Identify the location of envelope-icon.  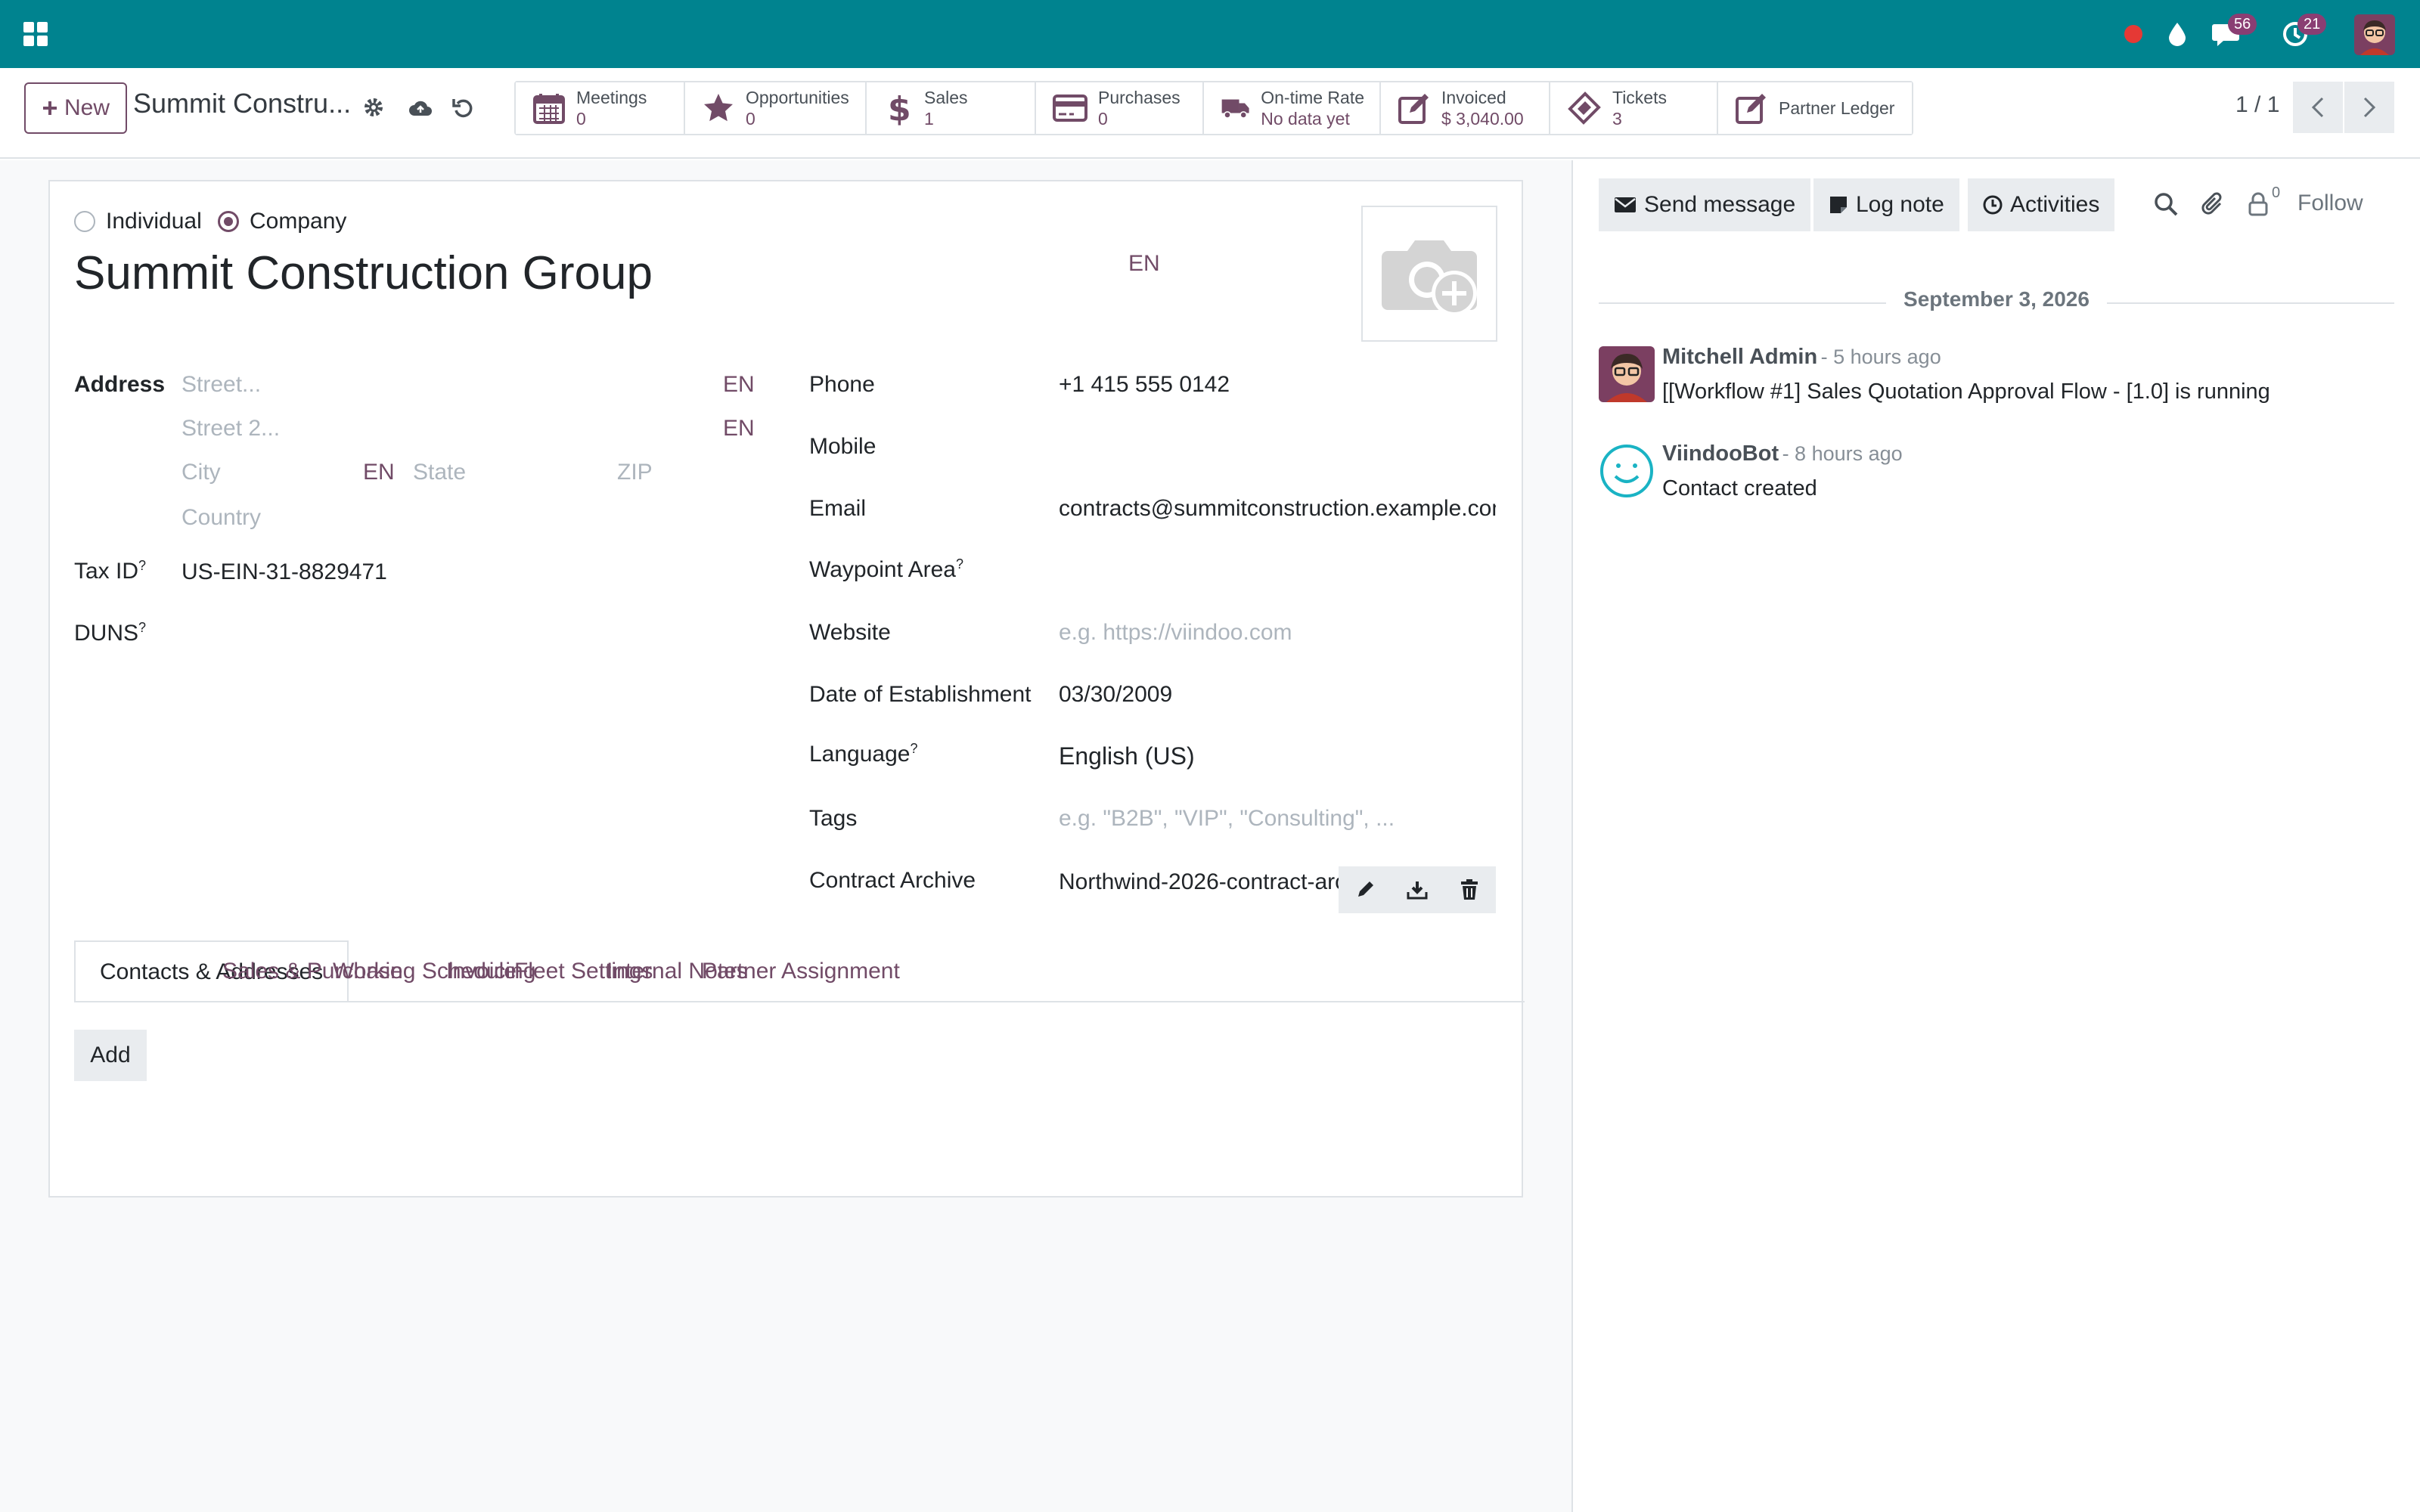
(1625, 205).